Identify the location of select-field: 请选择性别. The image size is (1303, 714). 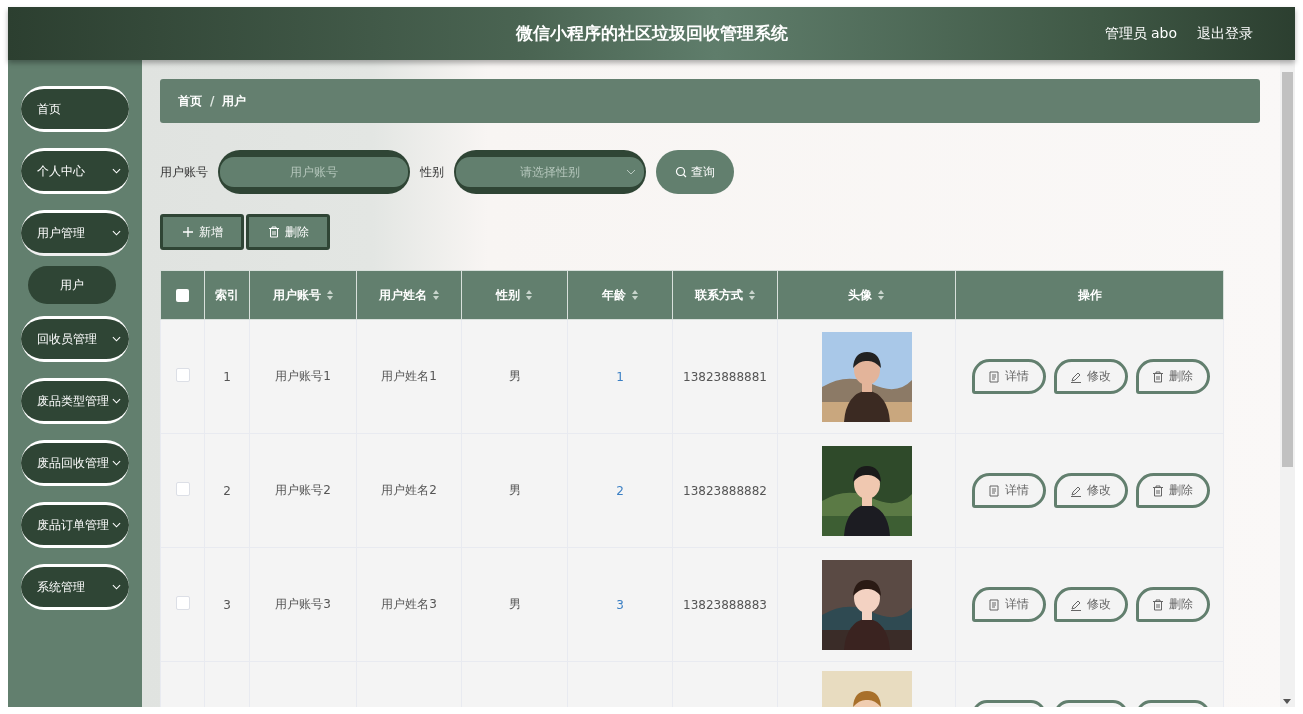
(550, 172).